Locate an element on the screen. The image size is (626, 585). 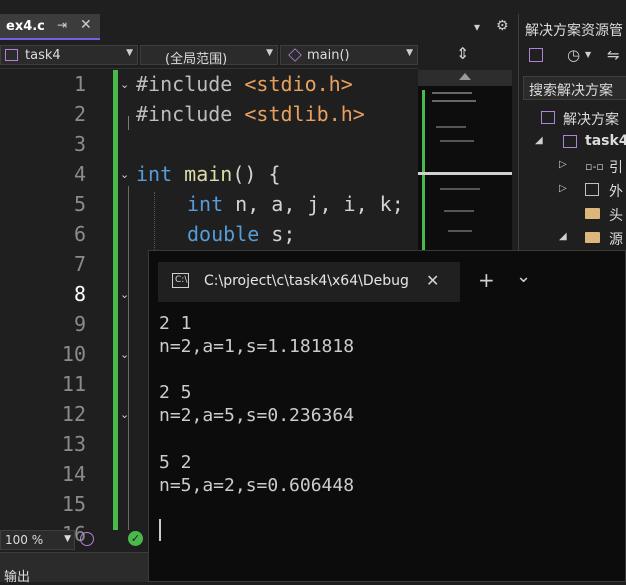
split-editor-icon: ⇕ is located at coordinates (462, 53).